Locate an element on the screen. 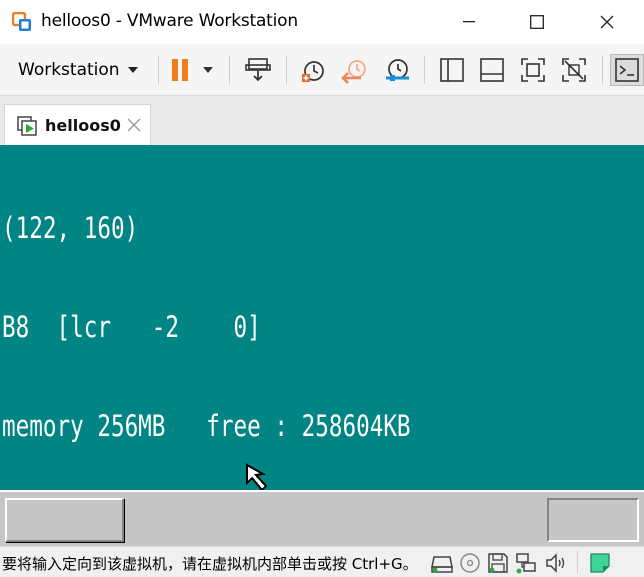 Image resolution: width=644 pixels, height=577 pixels. pause-icon is located at coordinates (192, 70).